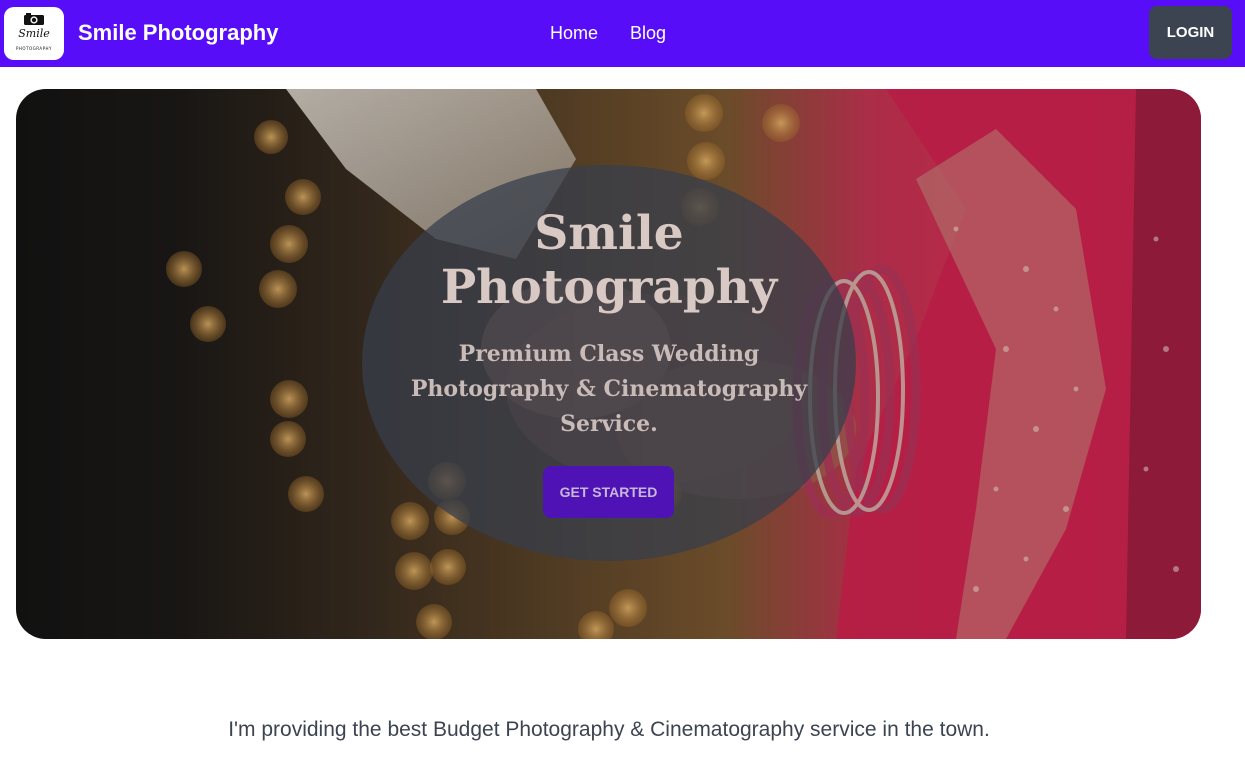  I want to click on nav-link-blog: Blog, so click(648, 33).